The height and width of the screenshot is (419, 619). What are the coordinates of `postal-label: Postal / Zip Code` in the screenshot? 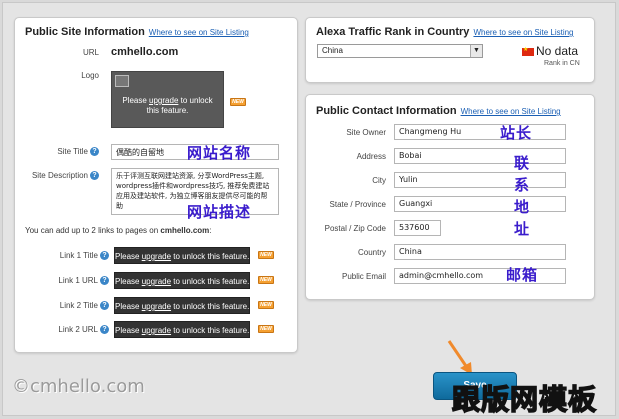 It's located at (355, 228).